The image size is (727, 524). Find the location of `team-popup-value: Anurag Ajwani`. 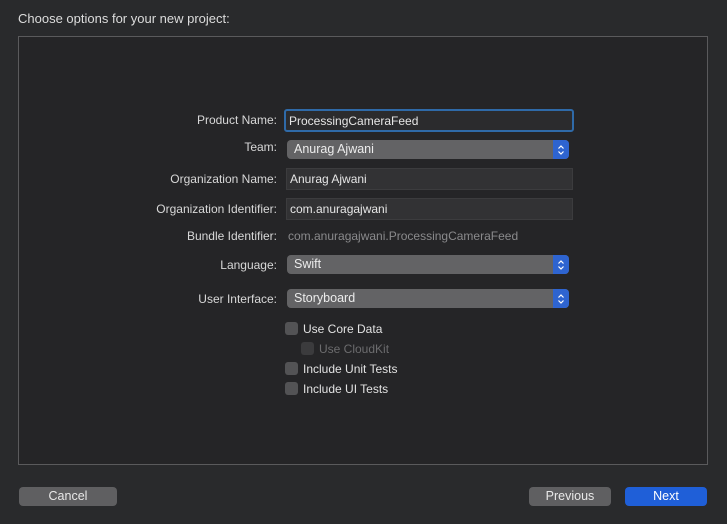

team-popup-value: Anurag Ajwani is located at coordinates (334, 149).